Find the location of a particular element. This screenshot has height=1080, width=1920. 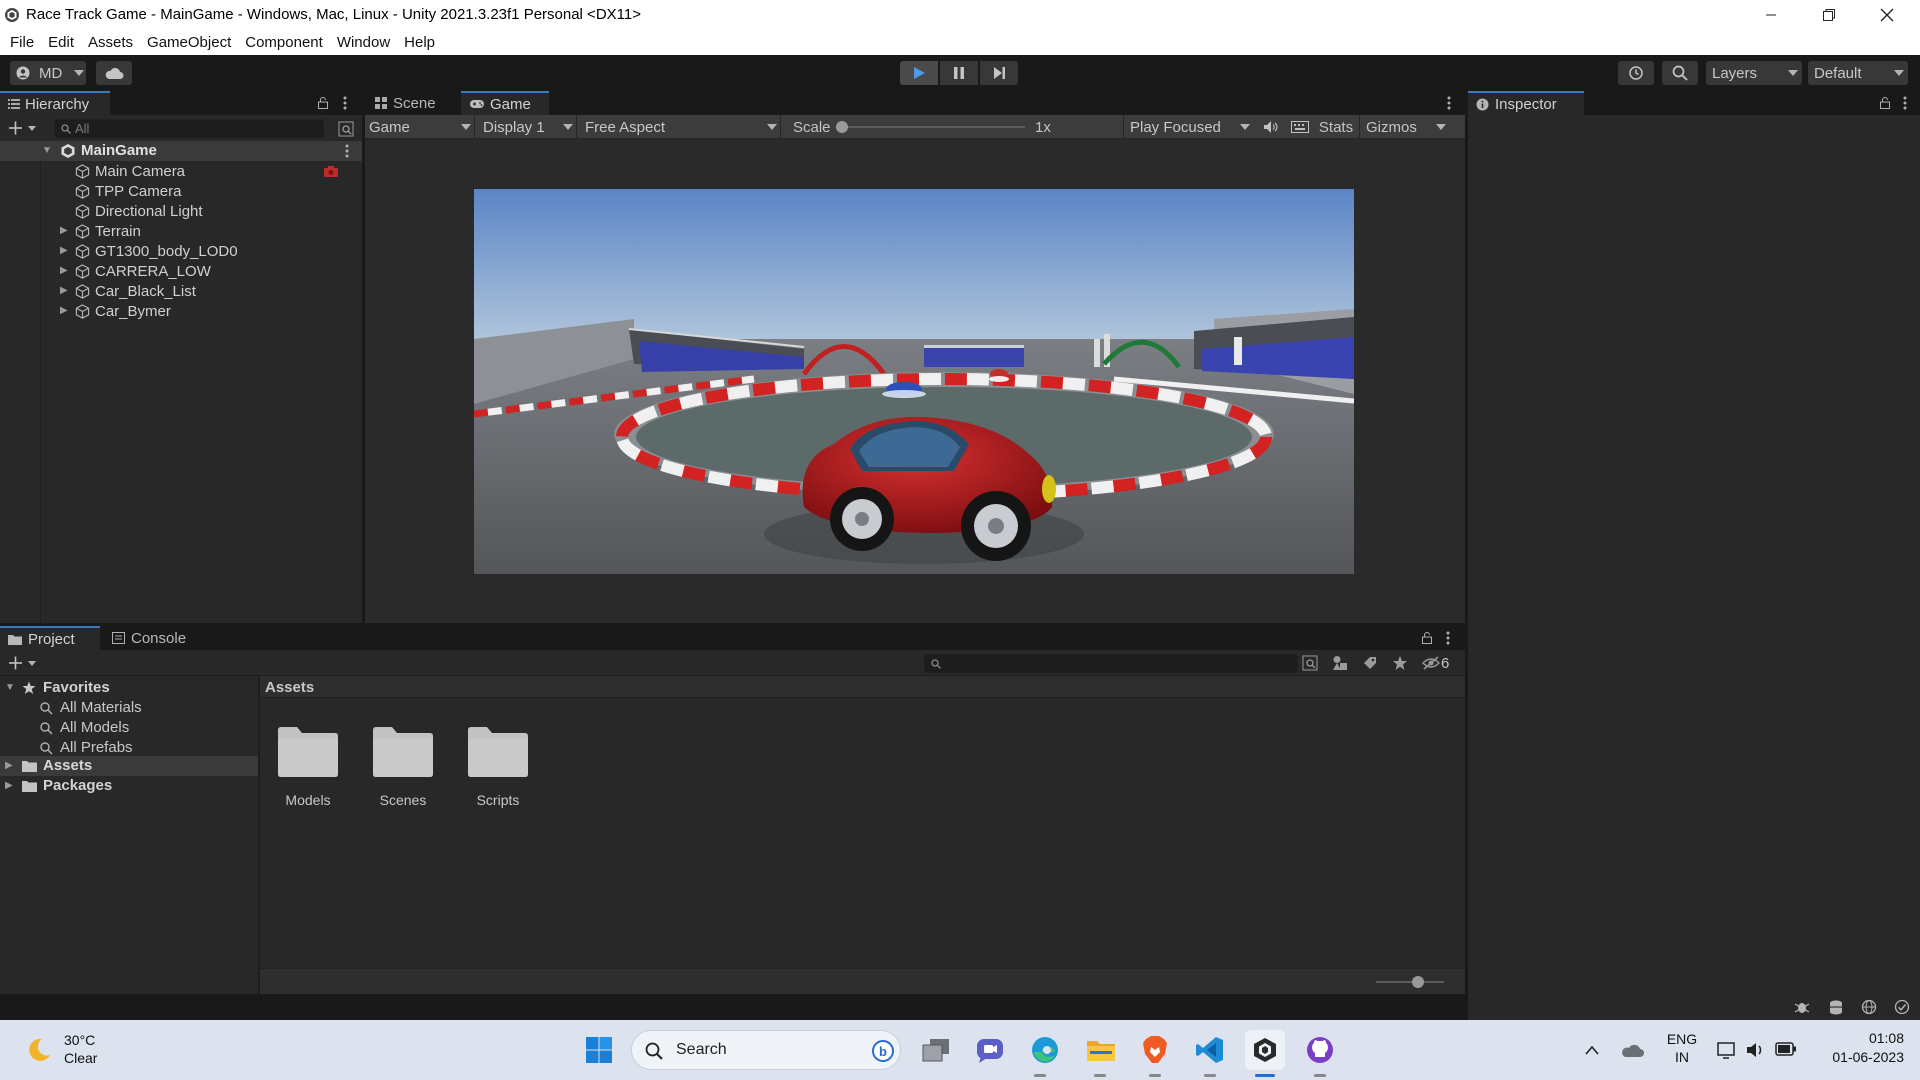

tab-inspector: Inspector is located at coordinates (1526, 103).